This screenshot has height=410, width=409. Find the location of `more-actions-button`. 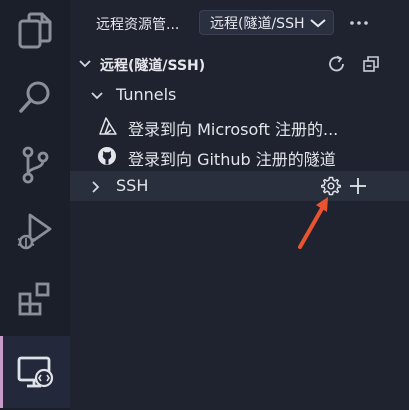

more-actions-button is located at coordinates (359, 22).